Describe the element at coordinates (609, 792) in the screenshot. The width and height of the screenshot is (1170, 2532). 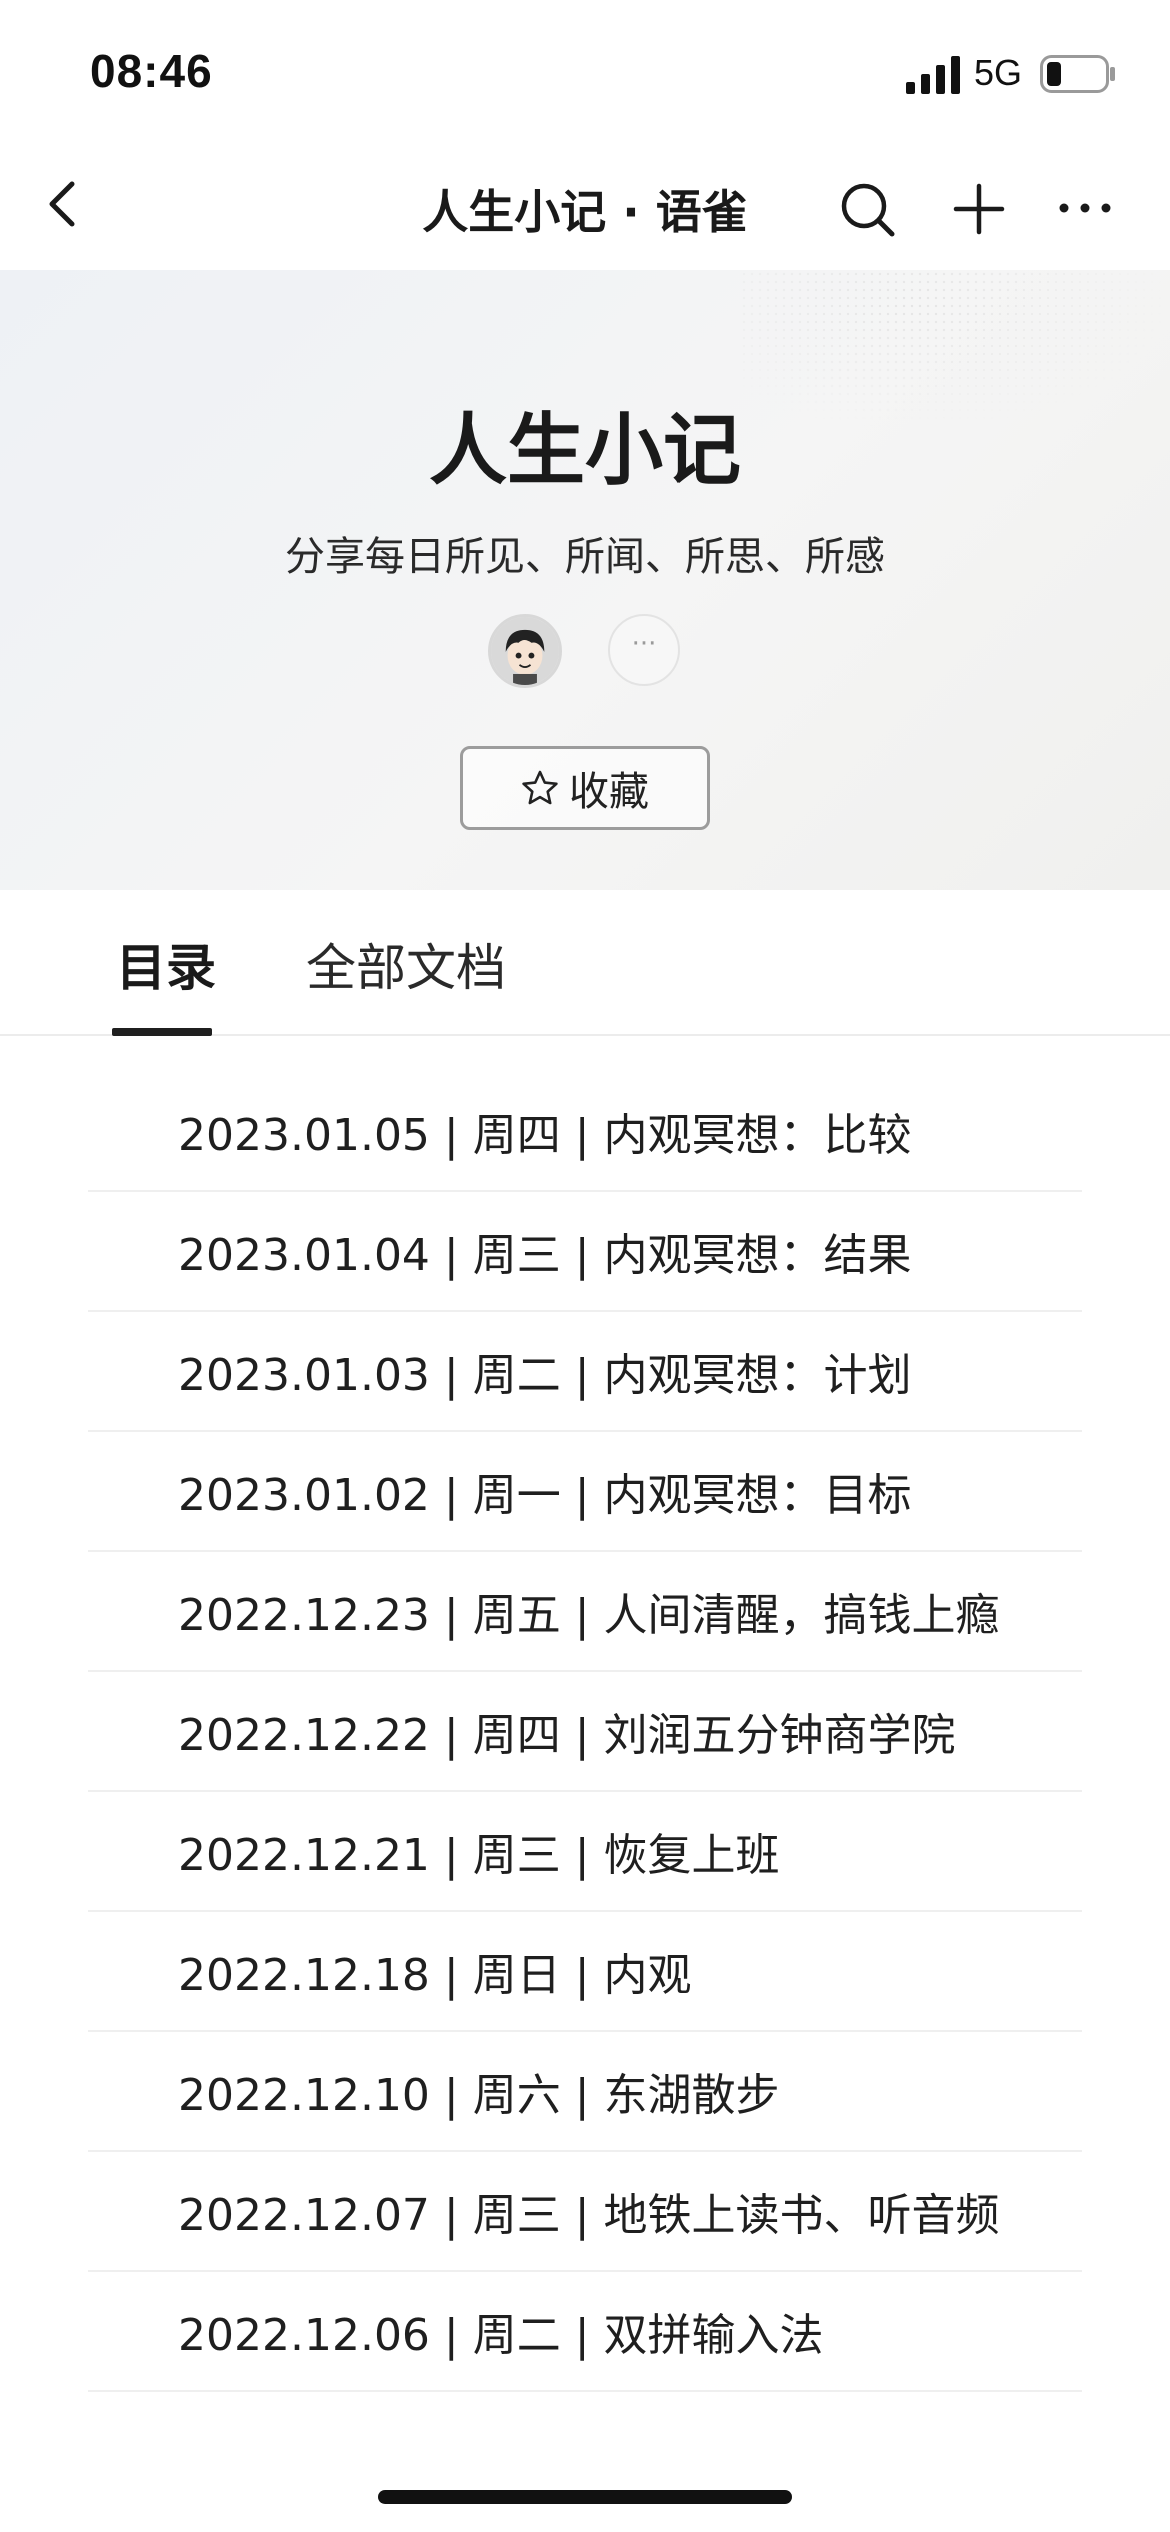
I see `collect-label: 收藏` at that location.